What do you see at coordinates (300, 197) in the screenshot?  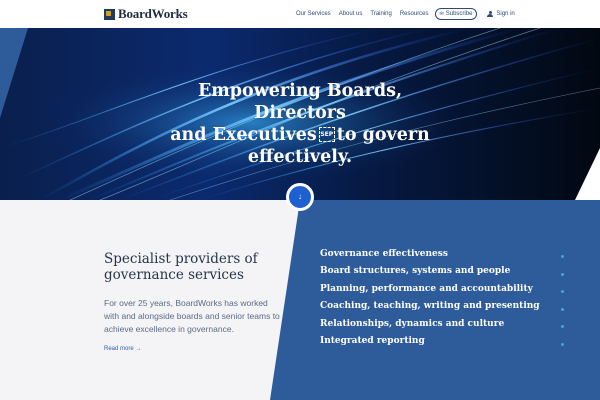 I see `scroll-down-button: ↓` at bounding box center [300, 197].